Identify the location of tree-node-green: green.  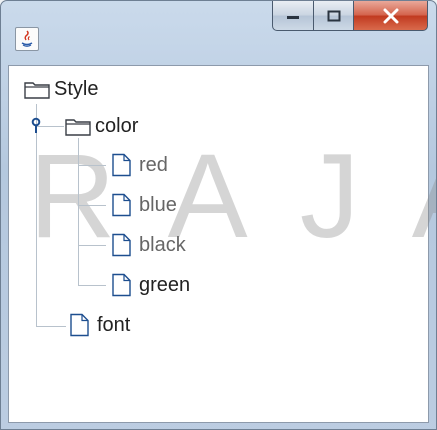
(149, 285).